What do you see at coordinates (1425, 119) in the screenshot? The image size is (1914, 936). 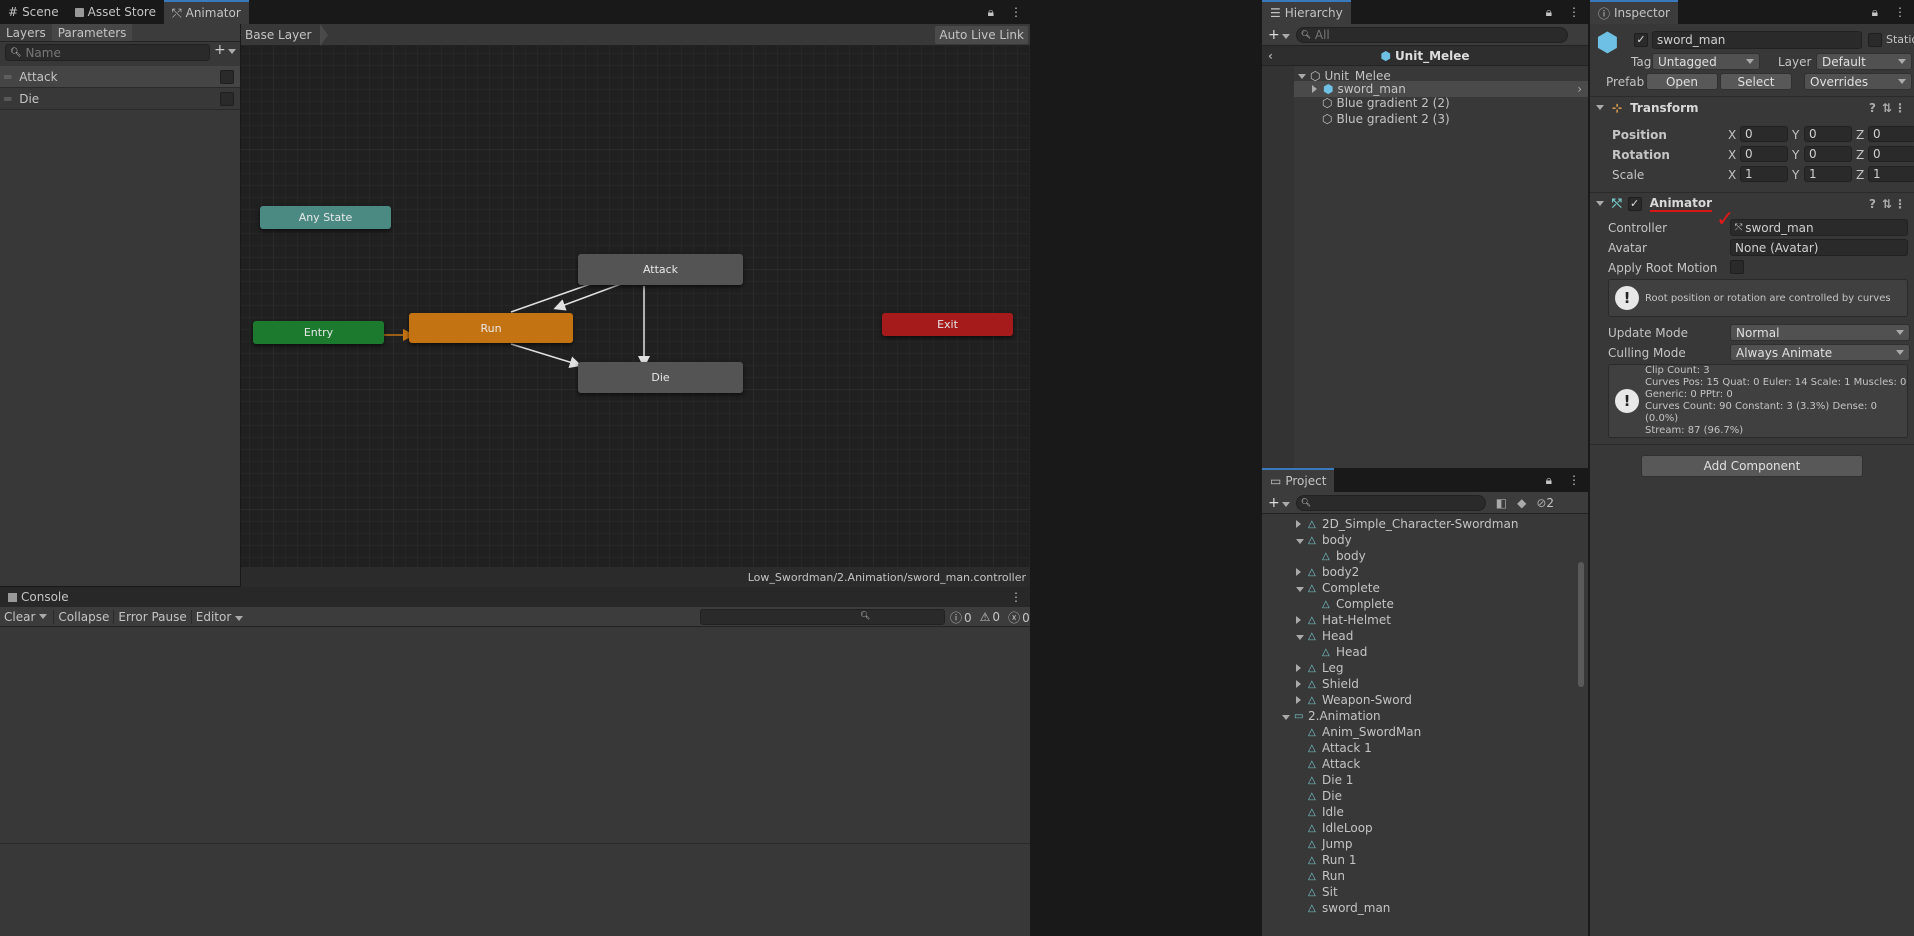 I see `hierarchy-item-blue-gradient-3: ⬡ Blue gradient 2 (3)` at bounding box center [1425, 119].